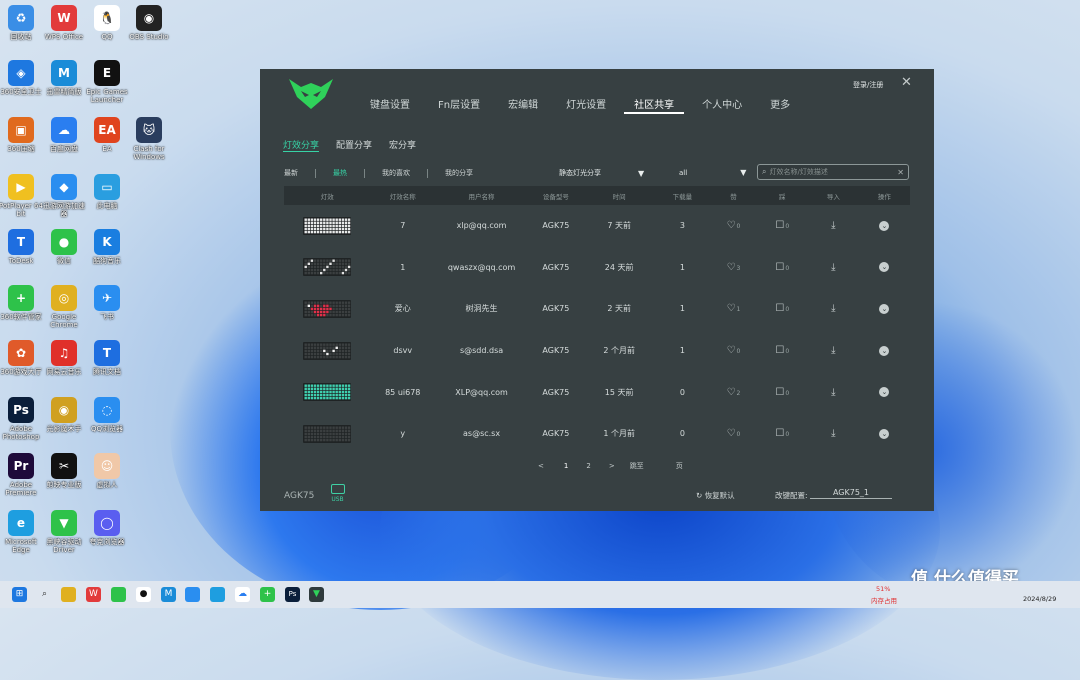 Image resolution: width=1080 pixels, height=680 pixels. I want to click on desktop-icon: ◉ OBS Studio, so click(149, 23).